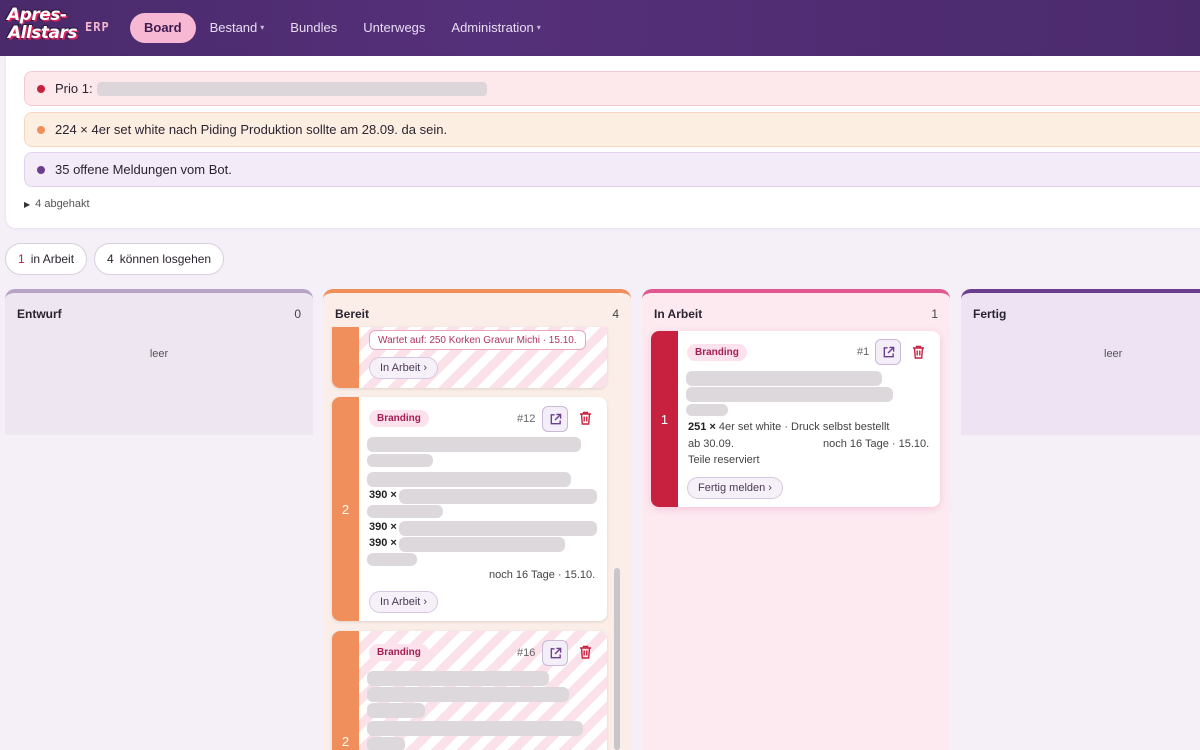 Image resolution: width=1200 pixels, height=750 pixels. Describe the element at coordinates (1080, 362) in the screenshot. I see `column-fertig: Fertig leer` at that location.